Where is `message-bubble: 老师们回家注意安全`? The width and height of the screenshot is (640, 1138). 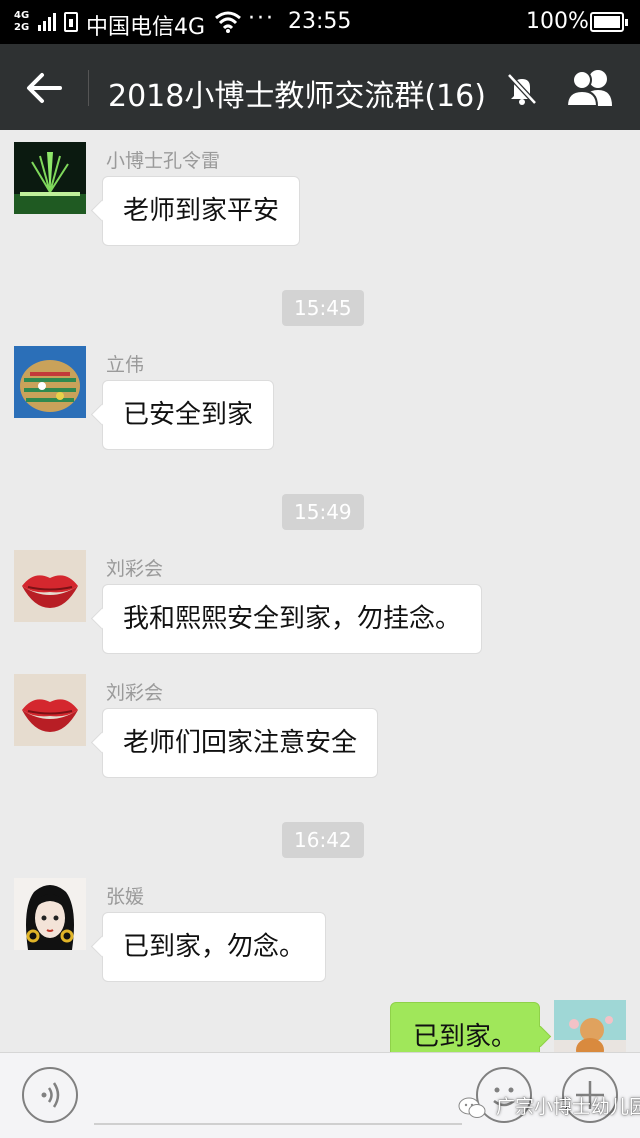 message-bubble: 老师们回家注意安全 is located at coordinates (240, 743).